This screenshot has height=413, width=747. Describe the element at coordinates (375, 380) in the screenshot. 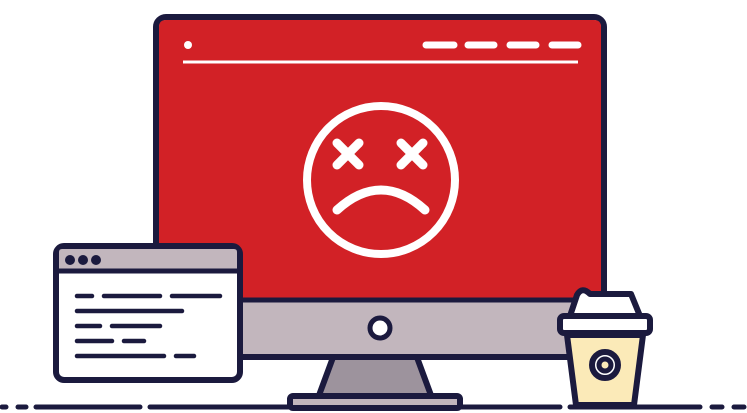

I see `monitor-stand` at that location.